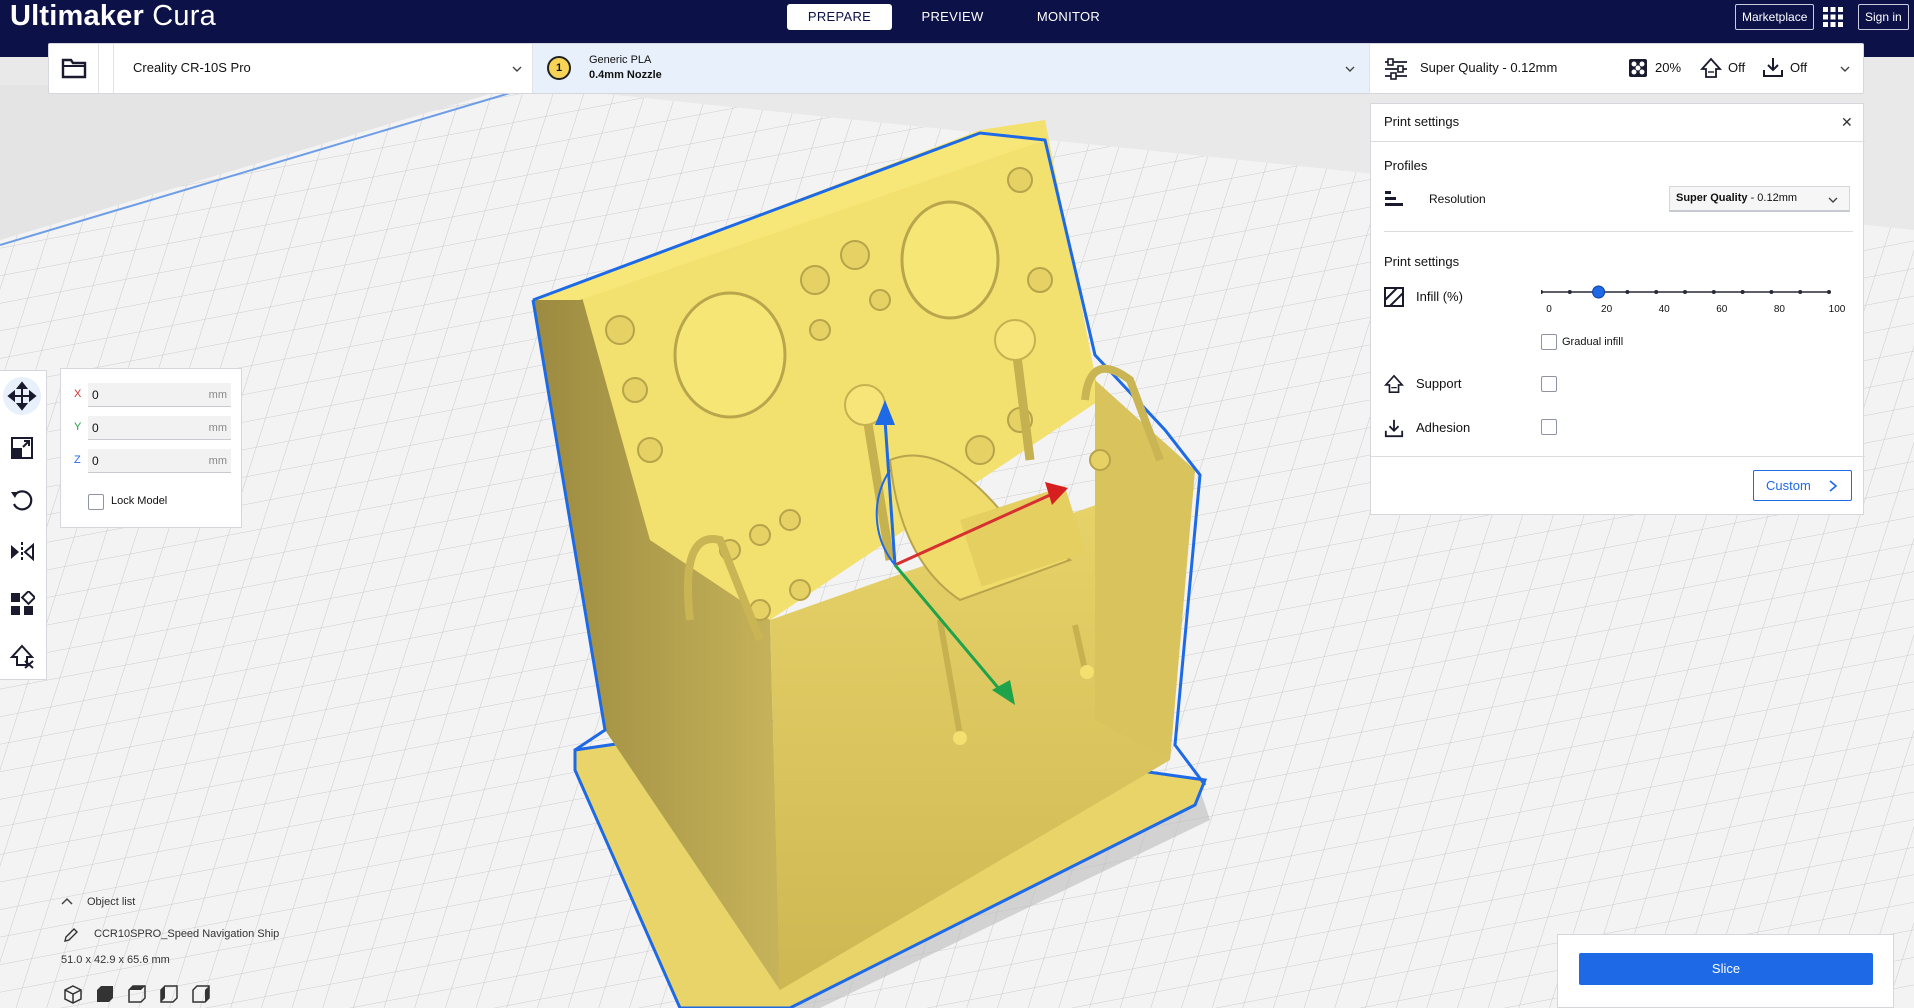 This screenshot has height=1008, width=1914. I want to click on object-name: CCR10SPRO_Speed Navigation Ship, so click(186, 934).